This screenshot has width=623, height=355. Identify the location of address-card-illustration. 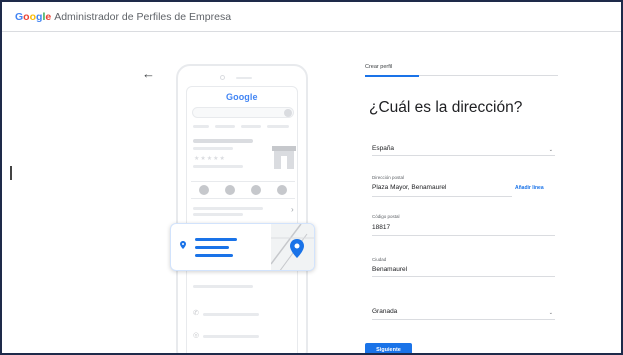
(242, 247).